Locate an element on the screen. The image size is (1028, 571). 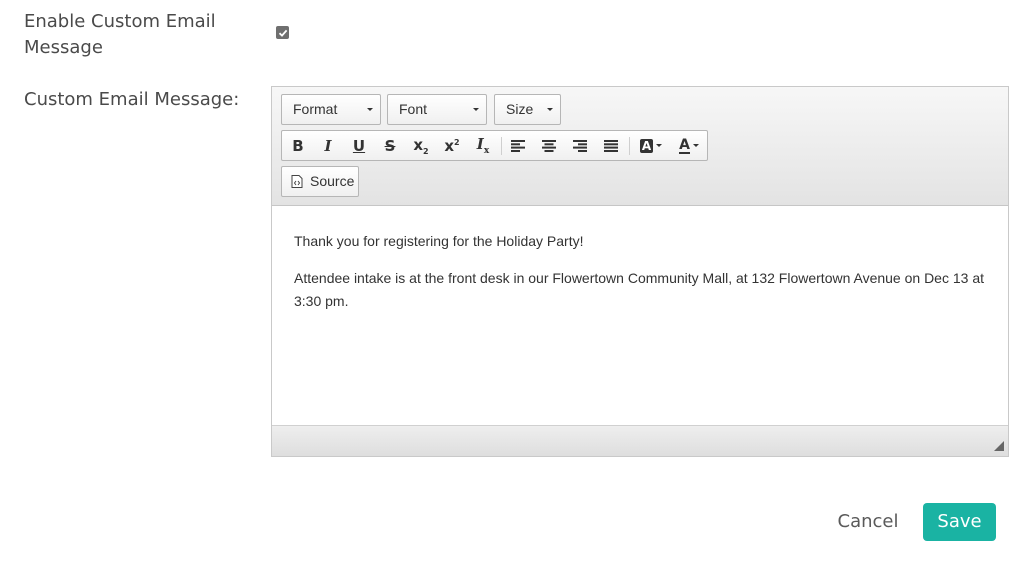
strikethrough-button: S is located at coordinates (390, 145).